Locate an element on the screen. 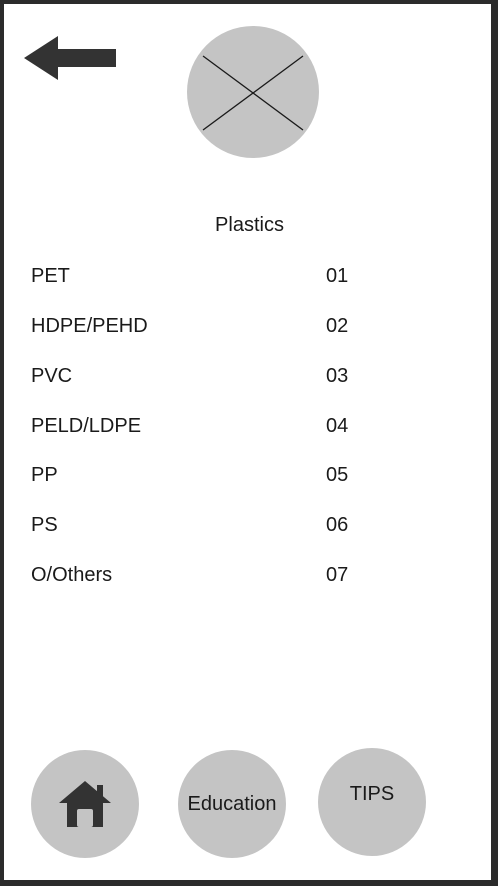 The width and height of the screenshot is (498, 886). plastic-name: HDPE/PEHD is located at coordinates (89, 326).